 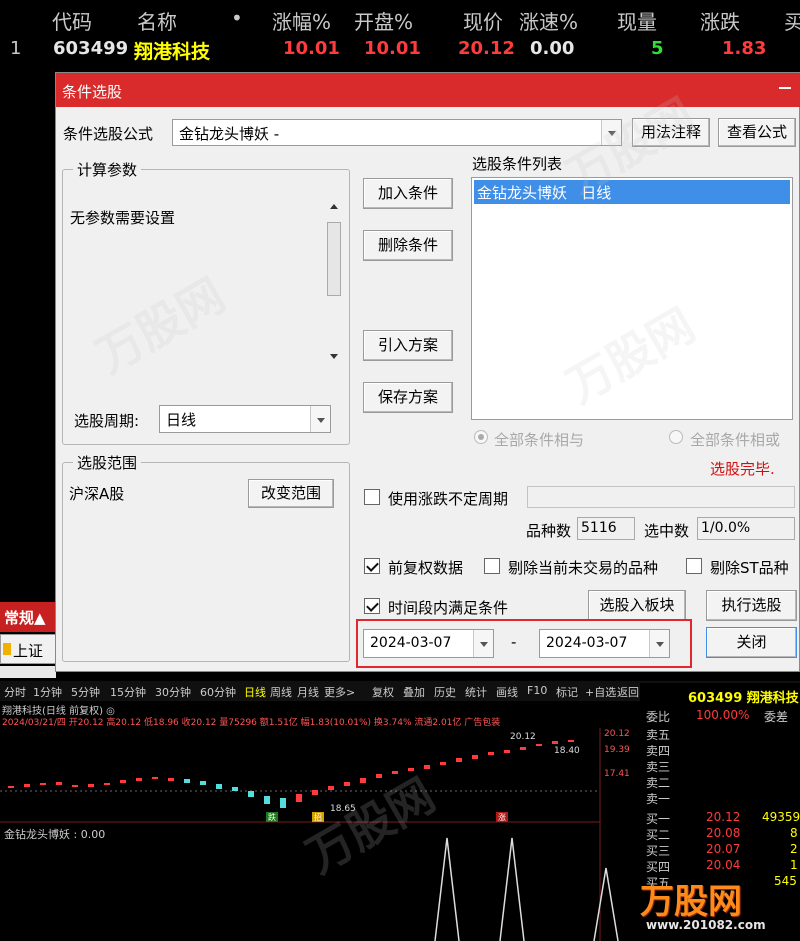 I want to click on col-open-pct: 开盘%, so click(x=383, y=20).